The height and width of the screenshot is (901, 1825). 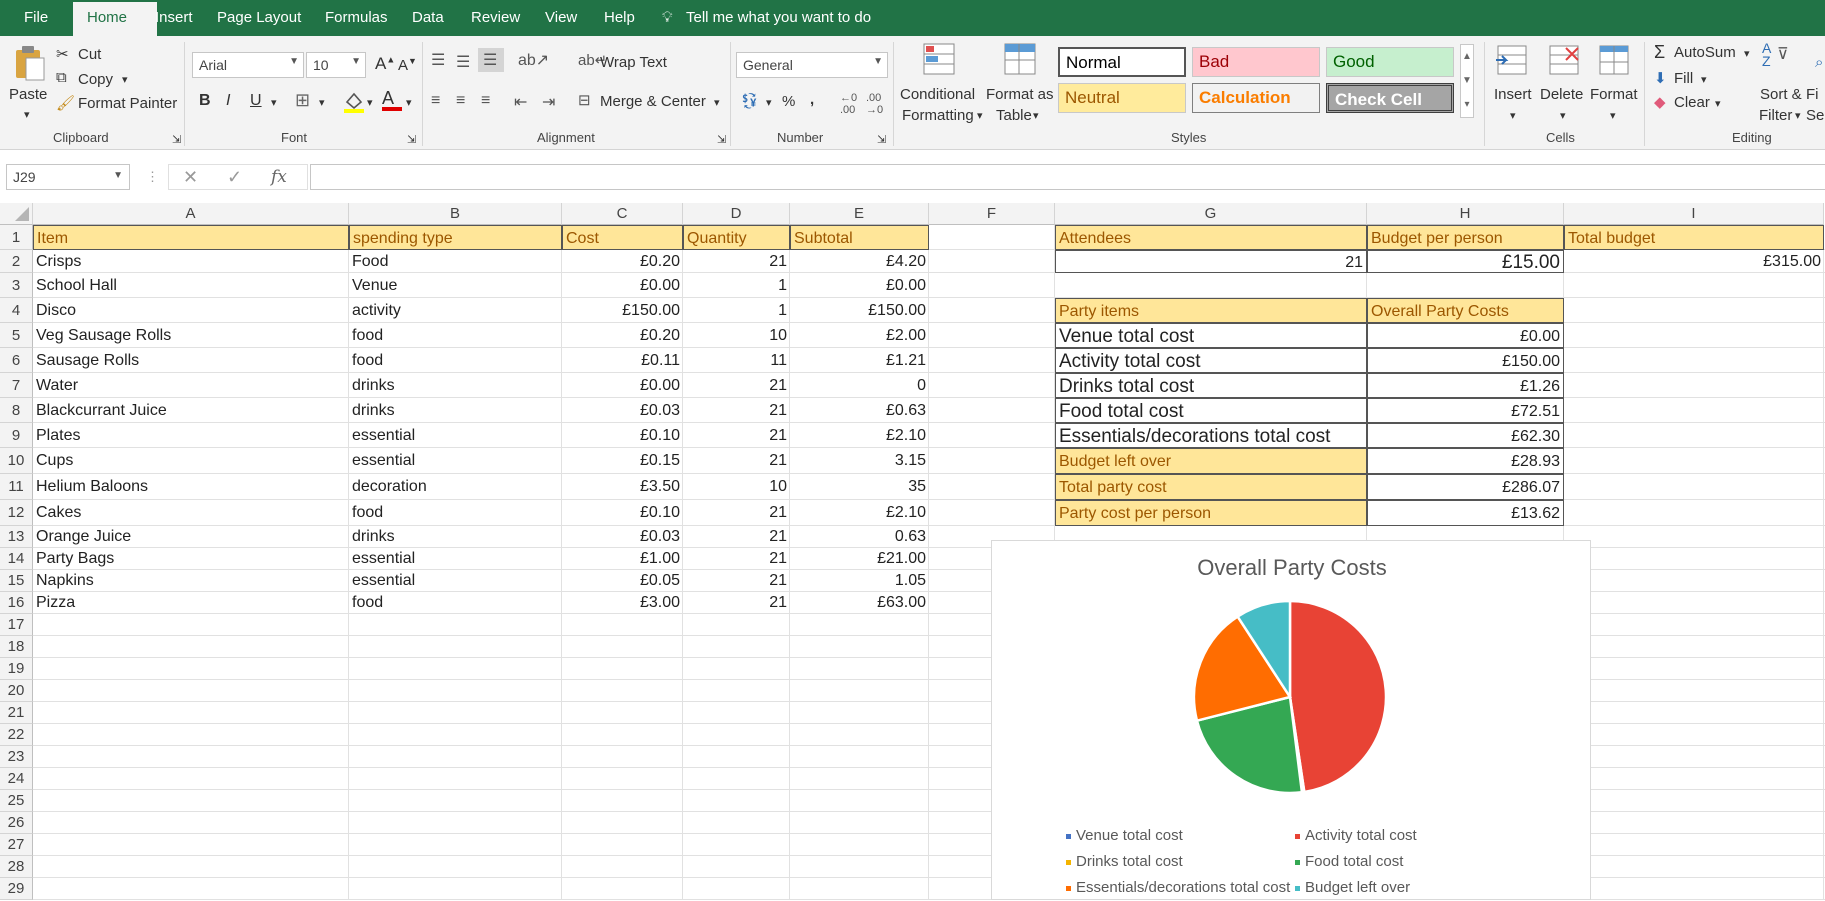 What do you see at coordinates (455, 487) in the screenshot?
I see `item-cell: decoration` at bounding box center [455, 487].